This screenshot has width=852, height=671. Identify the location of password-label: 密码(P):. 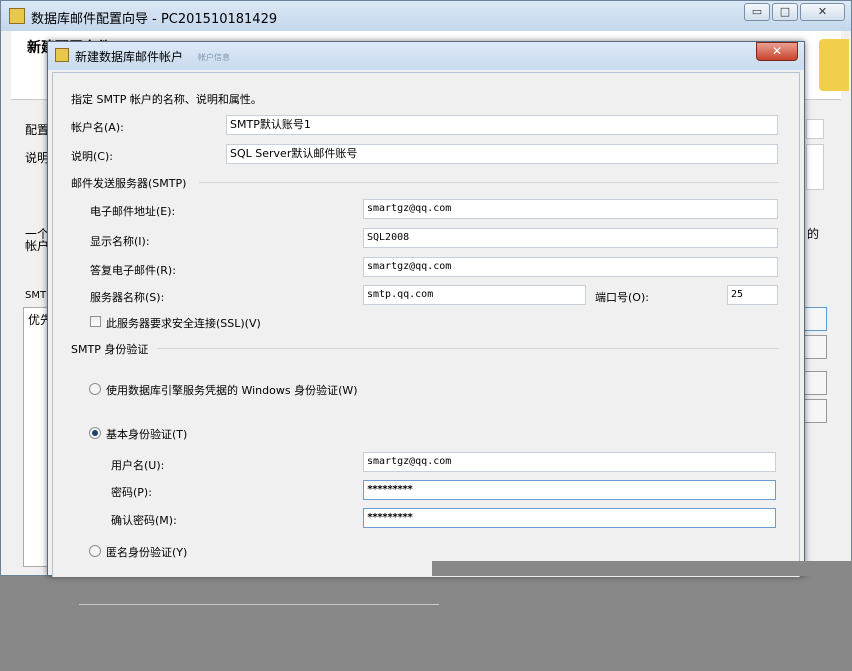
(131, 492).